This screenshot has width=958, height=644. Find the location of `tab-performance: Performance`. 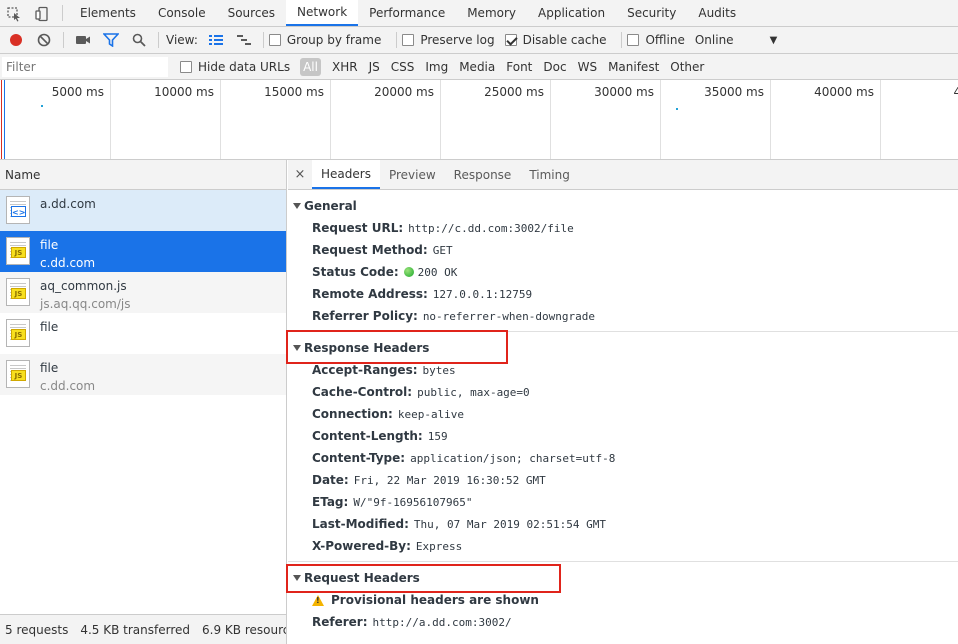

tab-performance: Performance is located at coordinates (407, 13).